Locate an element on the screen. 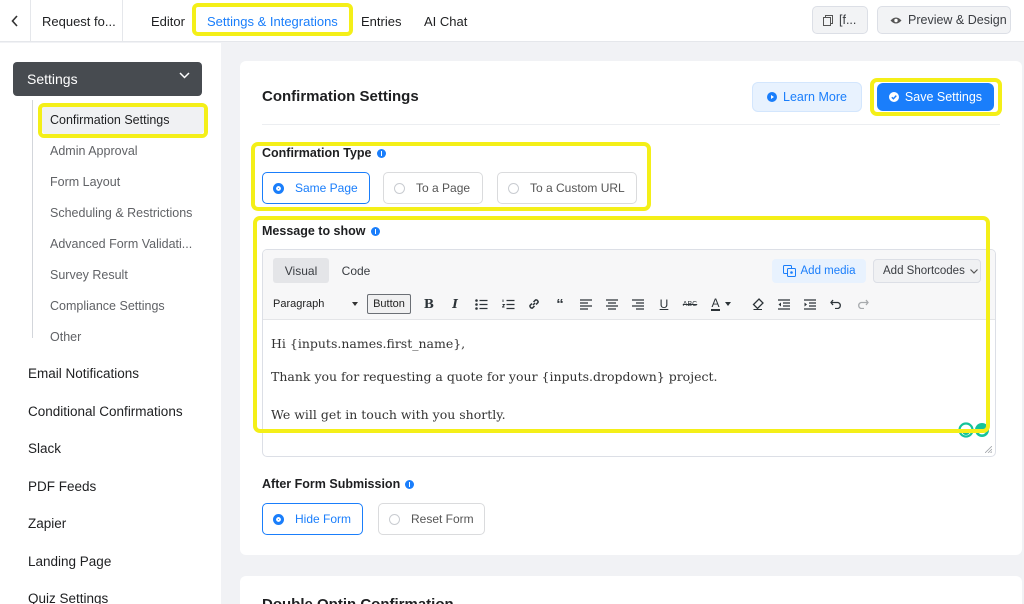 The height and width of the screenshot is (604, 1024). chevron-down-icon is located at coordinates (184, 75).